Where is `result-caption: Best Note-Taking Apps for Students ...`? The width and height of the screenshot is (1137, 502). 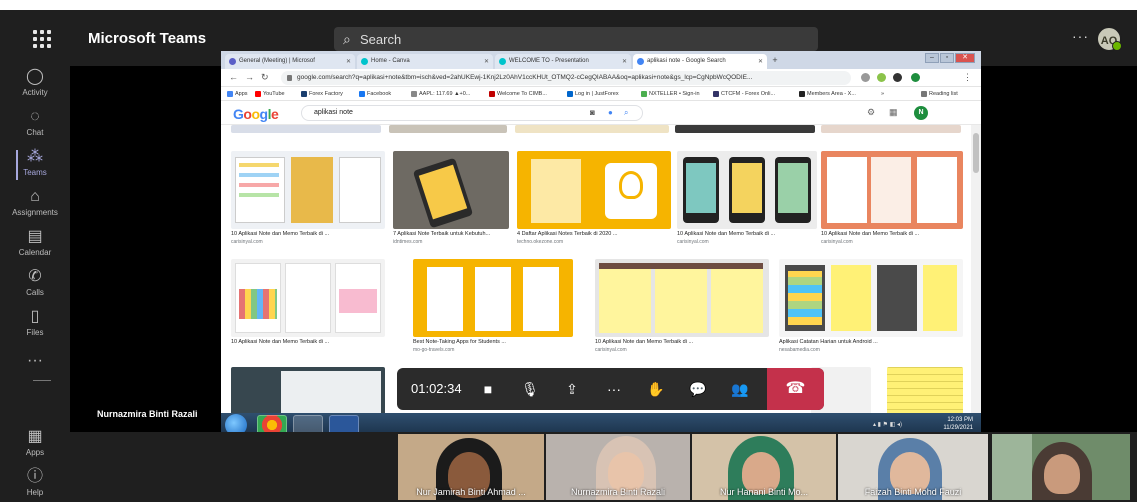
result-caption: Best Note-Taking Apps for Students ... is located at coordinates (493, 342).